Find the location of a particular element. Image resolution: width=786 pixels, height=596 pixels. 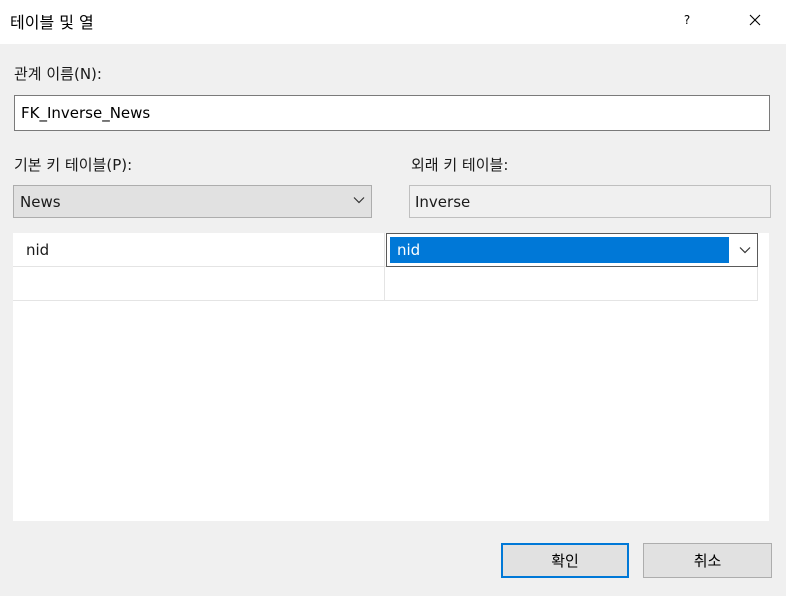

cancel-button-label: 취소 is located at coordinates (707, 561).